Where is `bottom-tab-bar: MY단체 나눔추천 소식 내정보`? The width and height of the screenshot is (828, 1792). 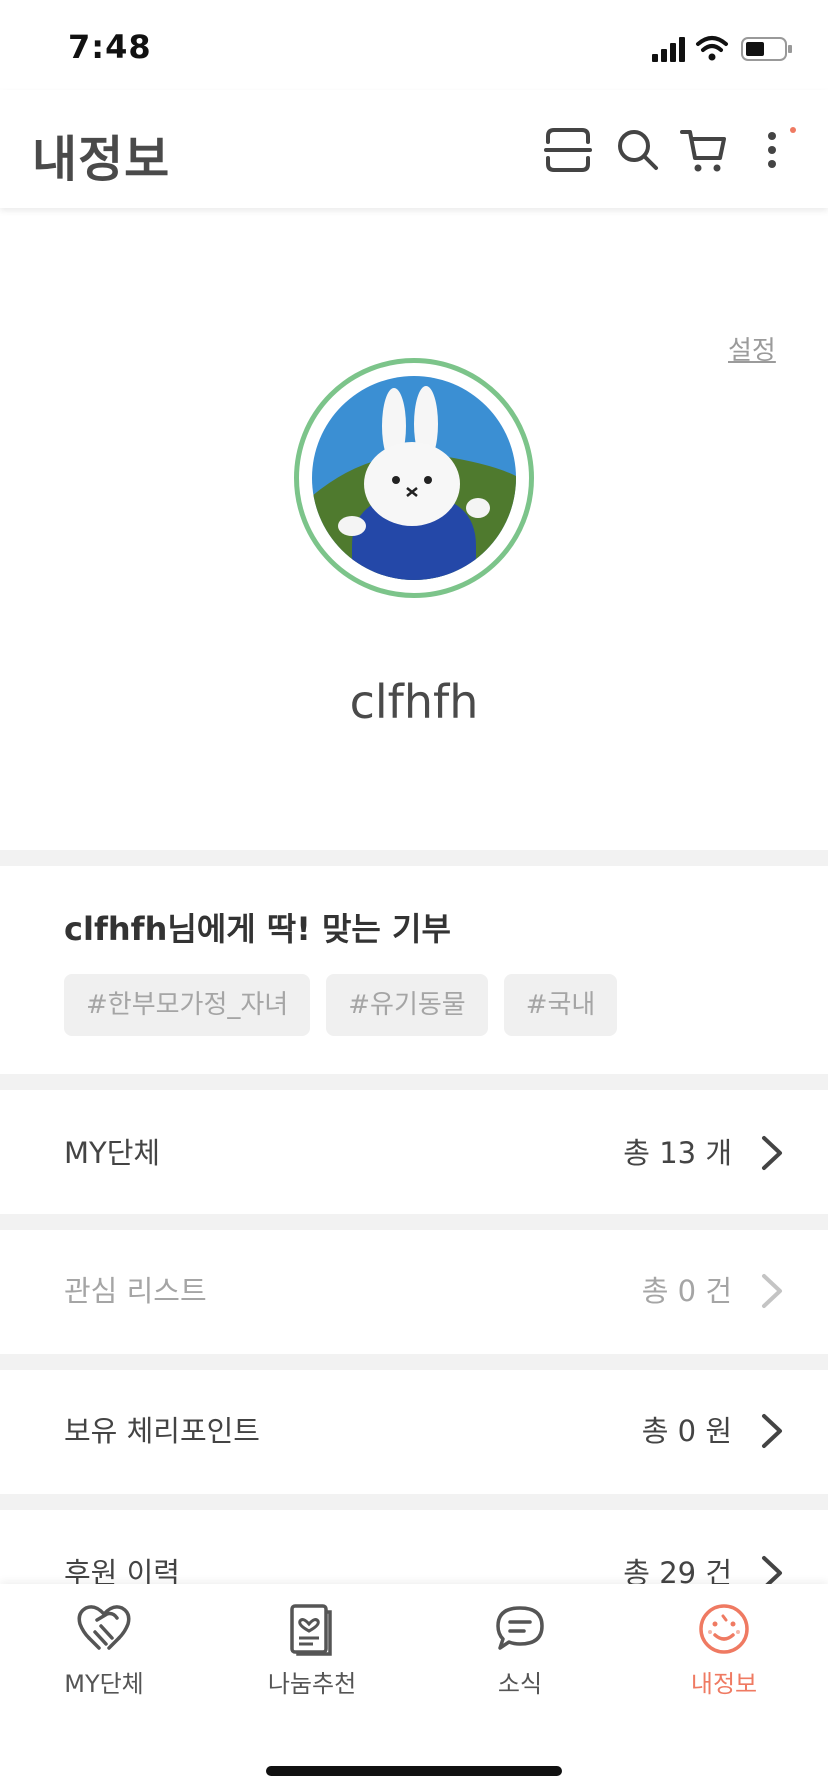
bottom-tab-bar: MY단체 나눔추천 소식 내정보 is located at coordinates (414, 1688).